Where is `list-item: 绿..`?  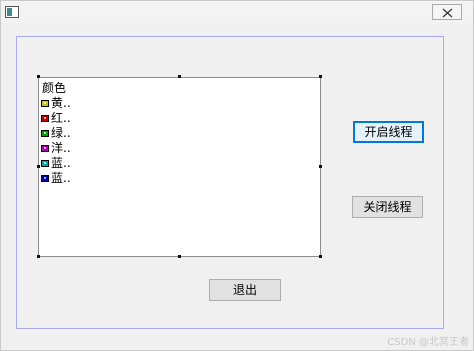
list-item: 绿.. is located at coordinates (56, 133).